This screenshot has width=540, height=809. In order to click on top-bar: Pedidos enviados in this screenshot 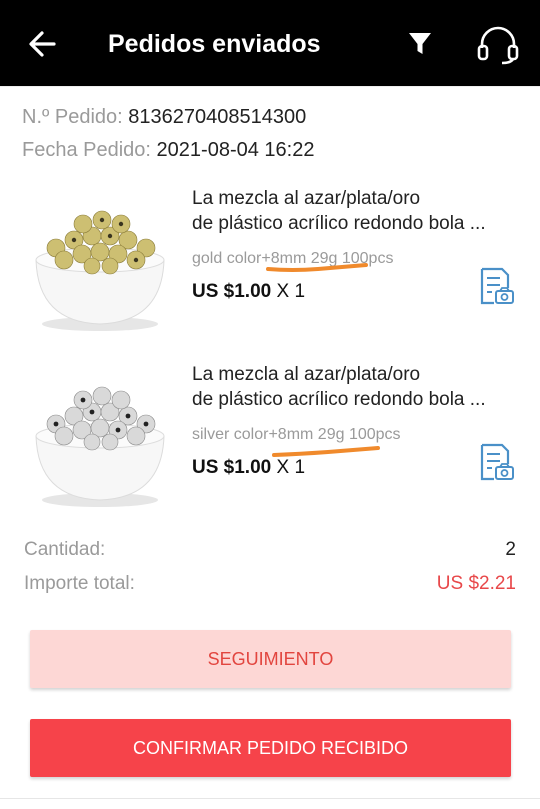, I will do `click(270, 43)`.